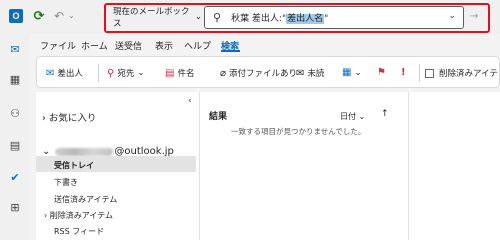 This screenshot has width=500, height=240. Describe the element at coordinates (15, 113) in the screenshot. I see `people-icon: ⚇` at that location.